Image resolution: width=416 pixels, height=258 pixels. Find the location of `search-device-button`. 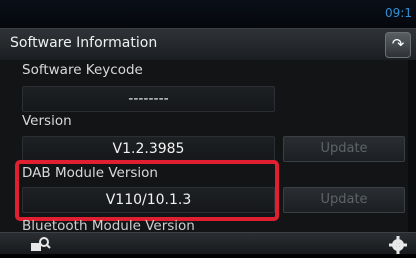

search-device-button is located at coordinates (43, 243).